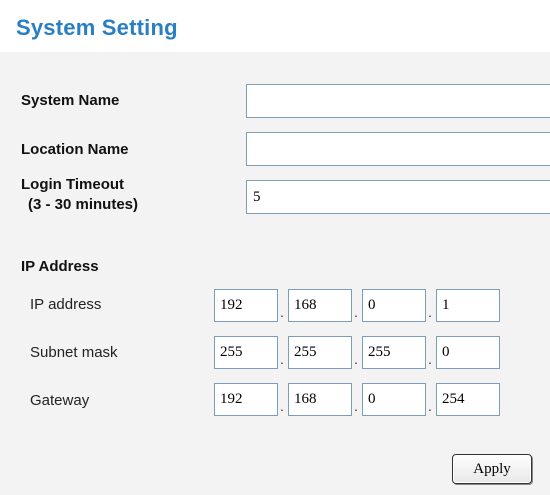 This screenshot has width=550, height=495. I want to click on login-timeout-field, so click(398, 197).